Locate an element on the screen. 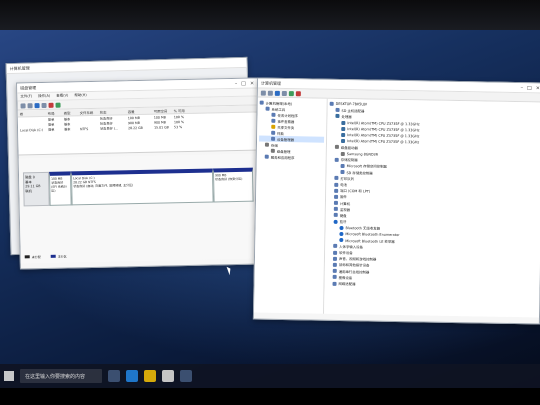 The width and height of the screenshot is (540, 405). windows-start-icon is located at coordinates (9, 376).